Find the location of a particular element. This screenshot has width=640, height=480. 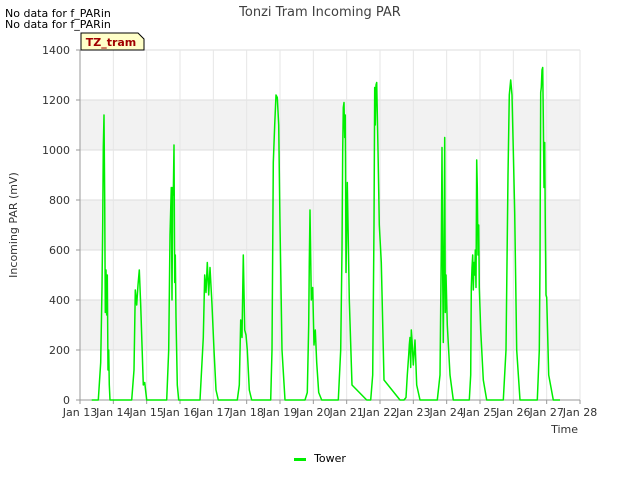

y-tick-label-0: 0 is located at coordinates (66, 400).